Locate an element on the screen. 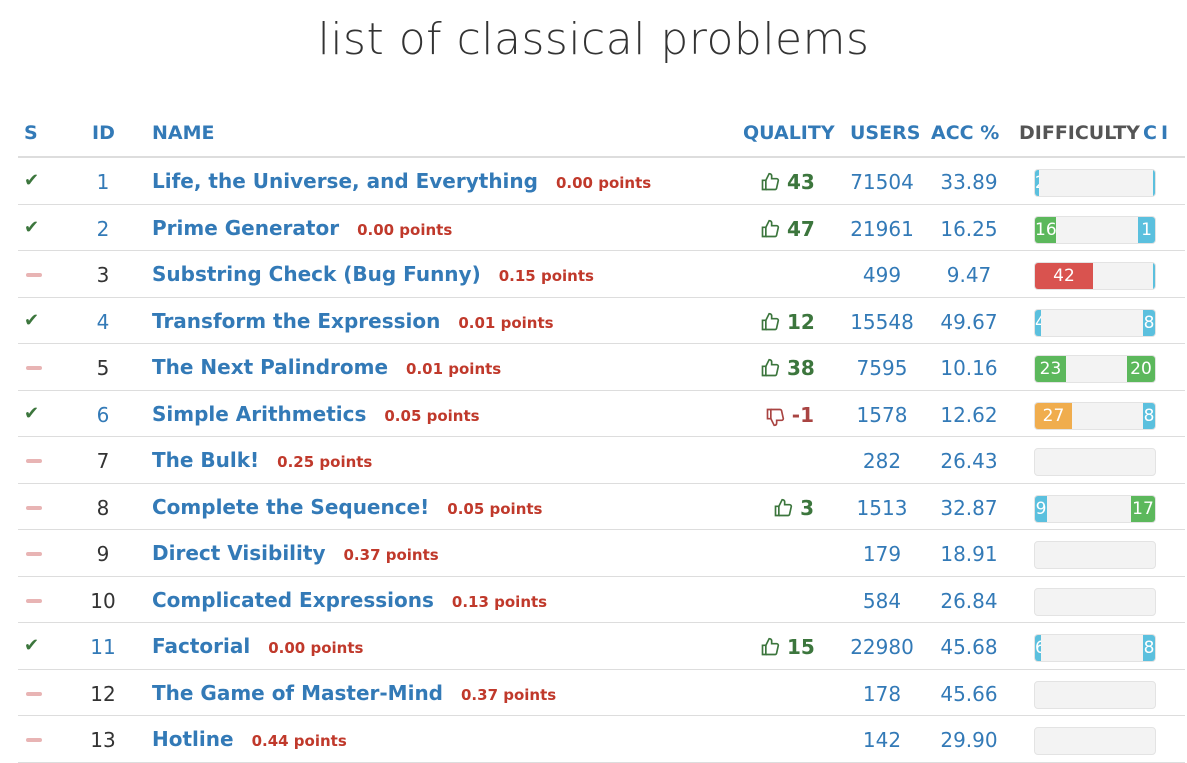  users-count-link: 142 is located at coordinates (882, 740).